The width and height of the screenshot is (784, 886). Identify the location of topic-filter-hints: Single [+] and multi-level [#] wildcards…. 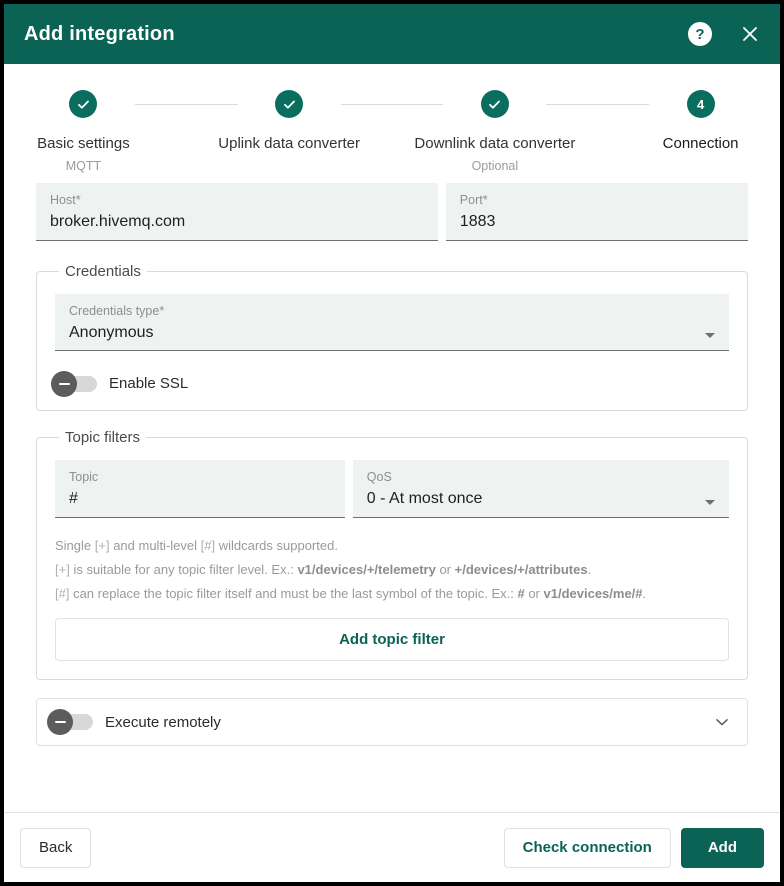
(392, 570).